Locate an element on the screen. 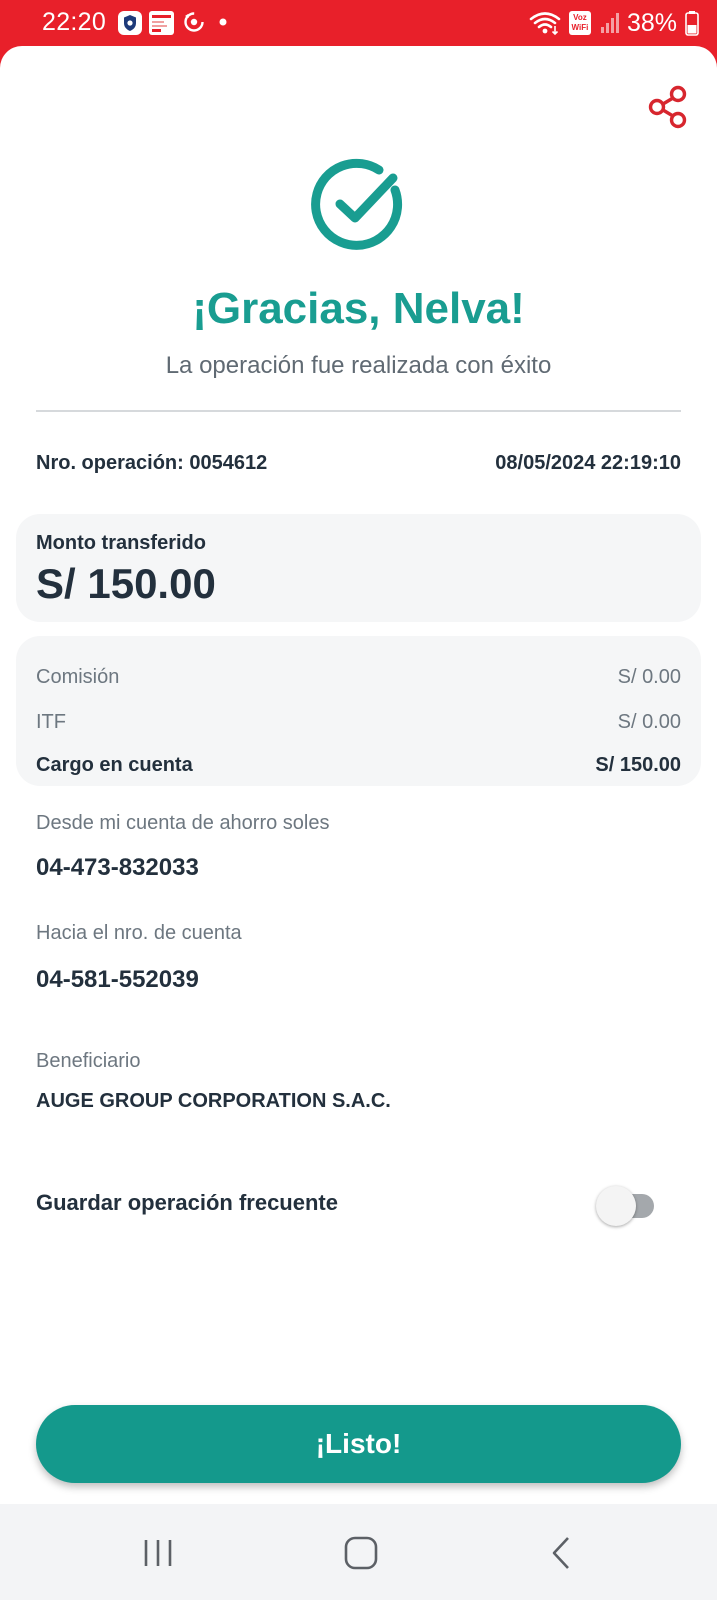  calendar-app-icon is located at coordinates (161, 23).